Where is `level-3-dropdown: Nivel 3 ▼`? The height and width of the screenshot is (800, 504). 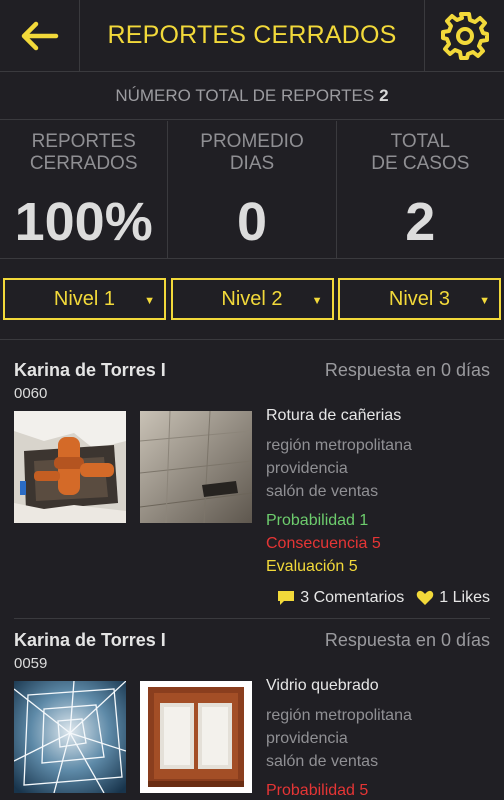 level-3-dropdown: Nivel 3 ▼ is located at coordinates (419, 299).